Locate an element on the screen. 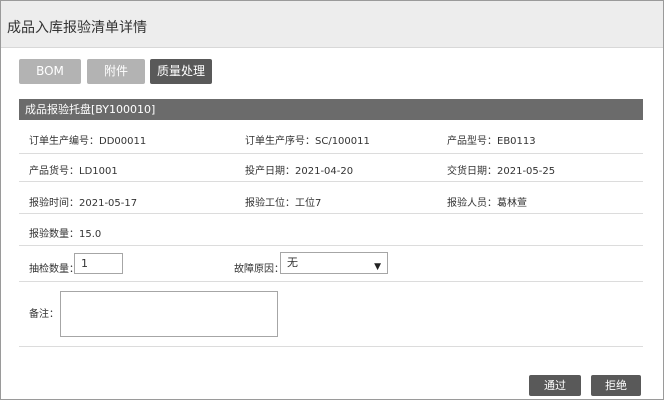 The width and height of the screenshot is (664, 400). inspect-time: 报验时间：2021-05-17 is located at coordinates (83, 203).